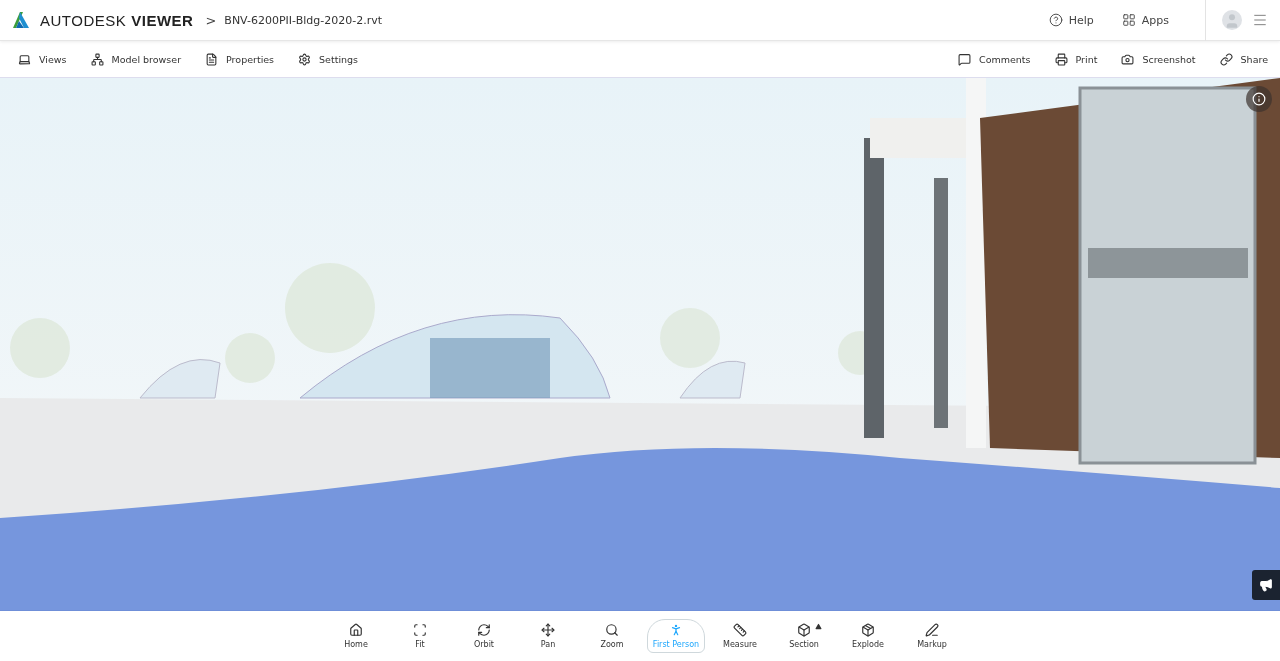  Describe the element at coordinates (1158, 59) in the screenshot. I see `screenshot-button: Screenshot` at that location.